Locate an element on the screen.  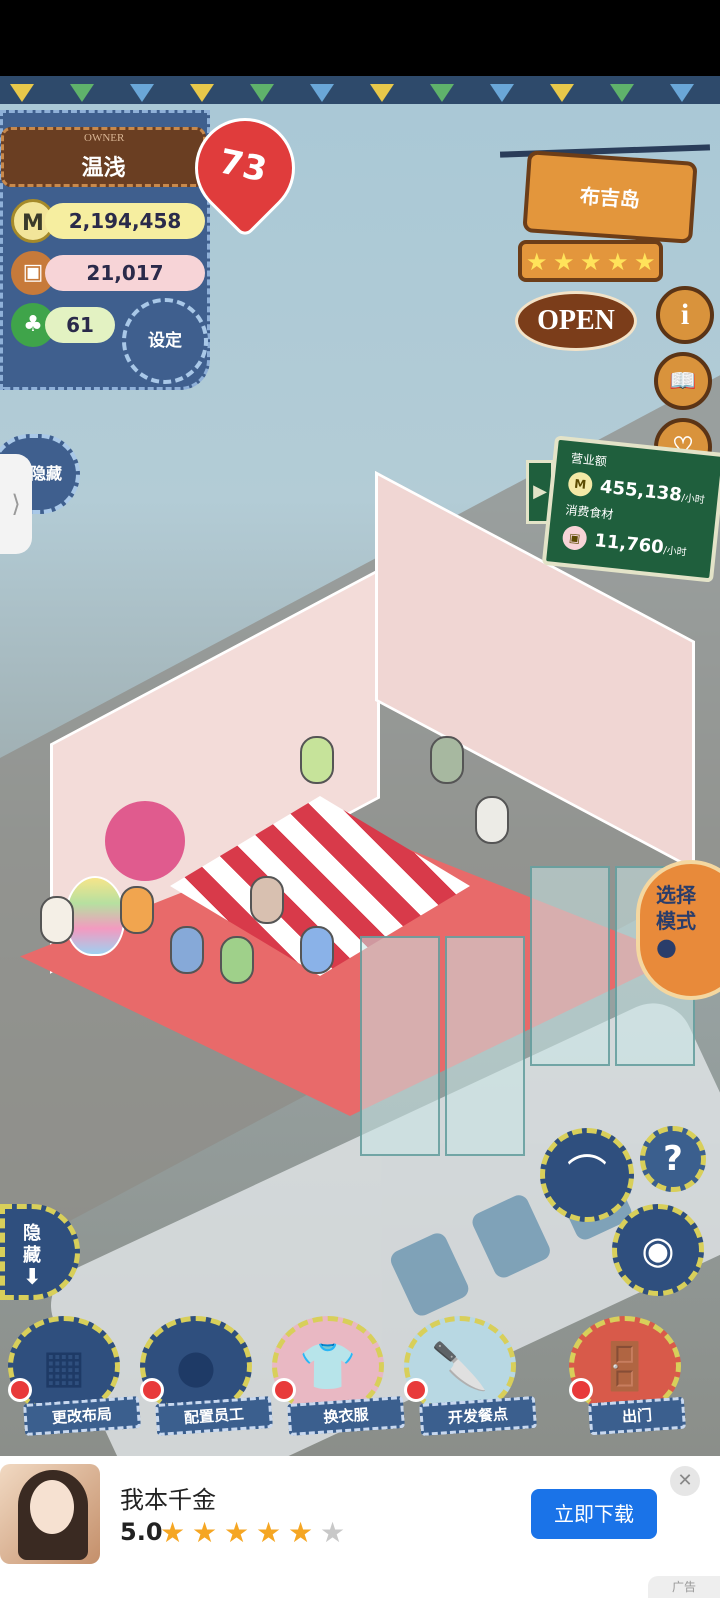
assign-staff-button: ● 配置员工 is located at coordinates (204, 1376).